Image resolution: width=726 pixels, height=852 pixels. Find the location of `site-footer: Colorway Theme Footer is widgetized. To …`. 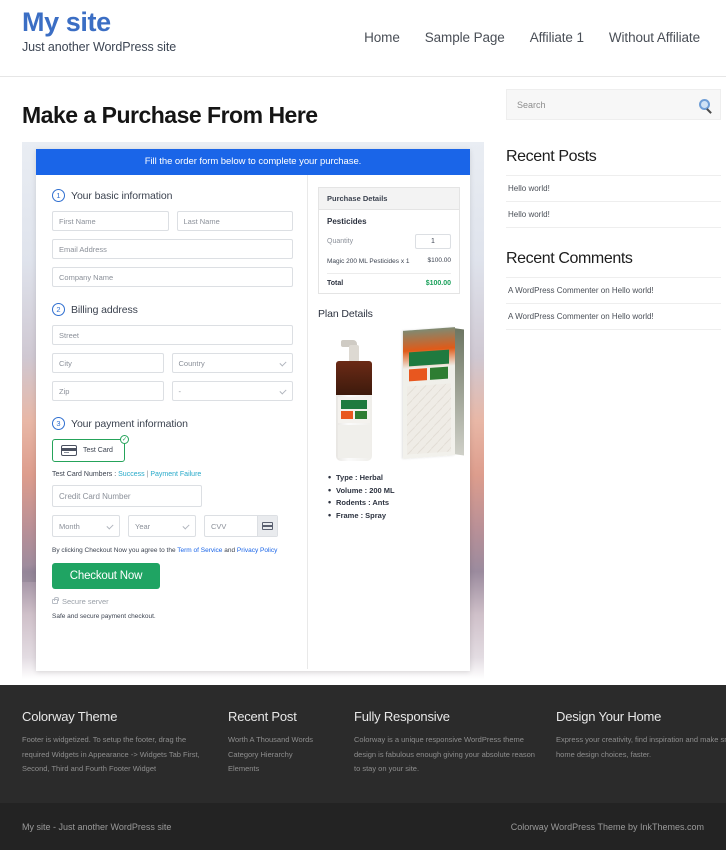

site-footer: Colorway Theme Footer is widgetized. To … is located at coordinates (363, 744).